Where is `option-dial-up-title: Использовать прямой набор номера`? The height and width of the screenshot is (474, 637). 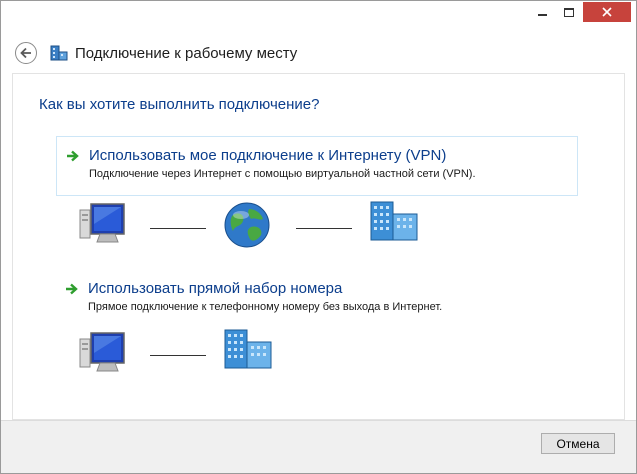 option-dial-up-title: Использовать прямой набор номера is located at coordinates (215, 288).